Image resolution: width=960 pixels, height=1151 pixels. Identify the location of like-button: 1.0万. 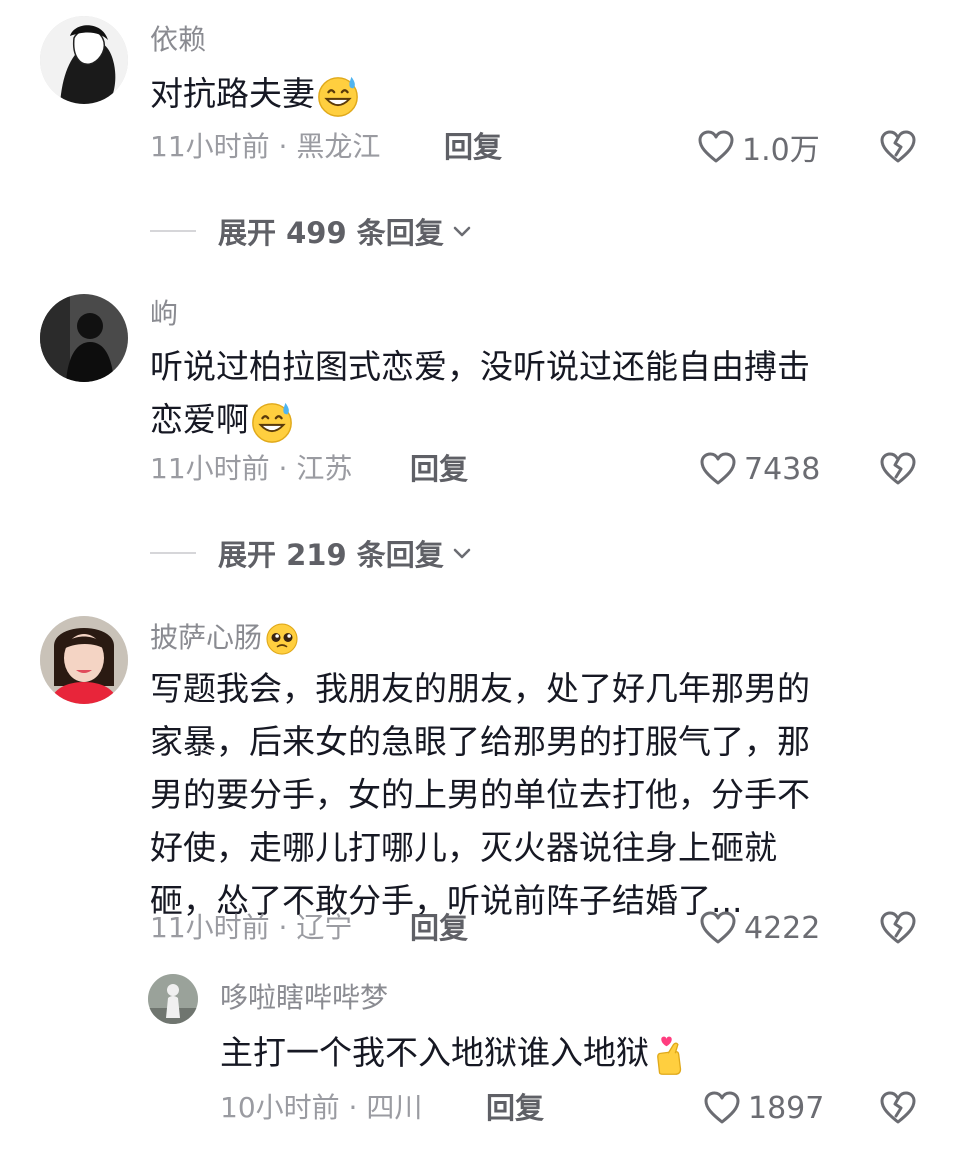
(758, 147).